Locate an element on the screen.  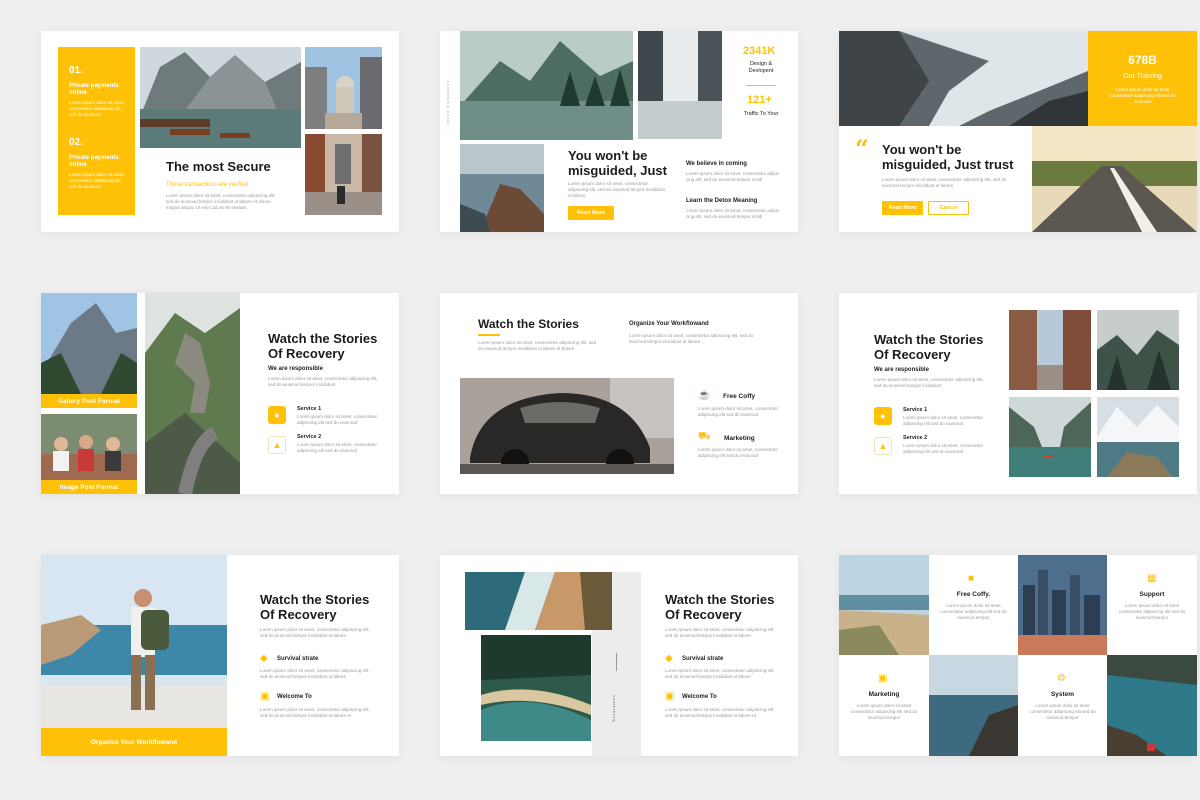
snowy-lake-photo is located at coordinates (1138, 437).